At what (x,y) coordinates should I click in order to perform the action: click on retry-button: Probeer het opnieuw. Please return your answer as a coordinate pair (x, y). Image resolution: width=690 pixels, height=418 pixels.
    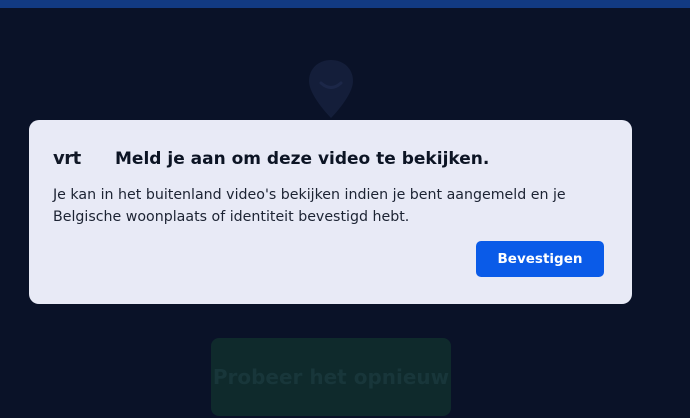
    Looking at the image, I should click on (331, 377).